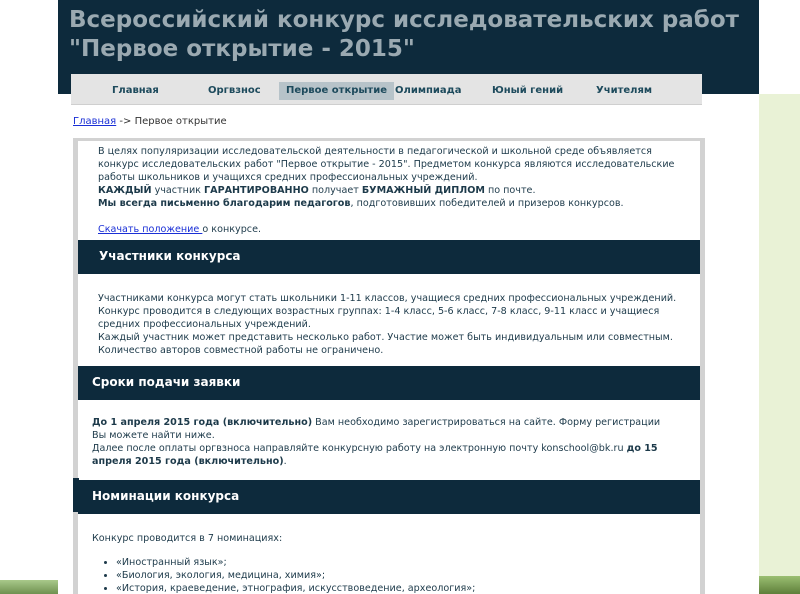  I want to click on deadlines-heading: Сроки подачи заявки, so click(166, 382).